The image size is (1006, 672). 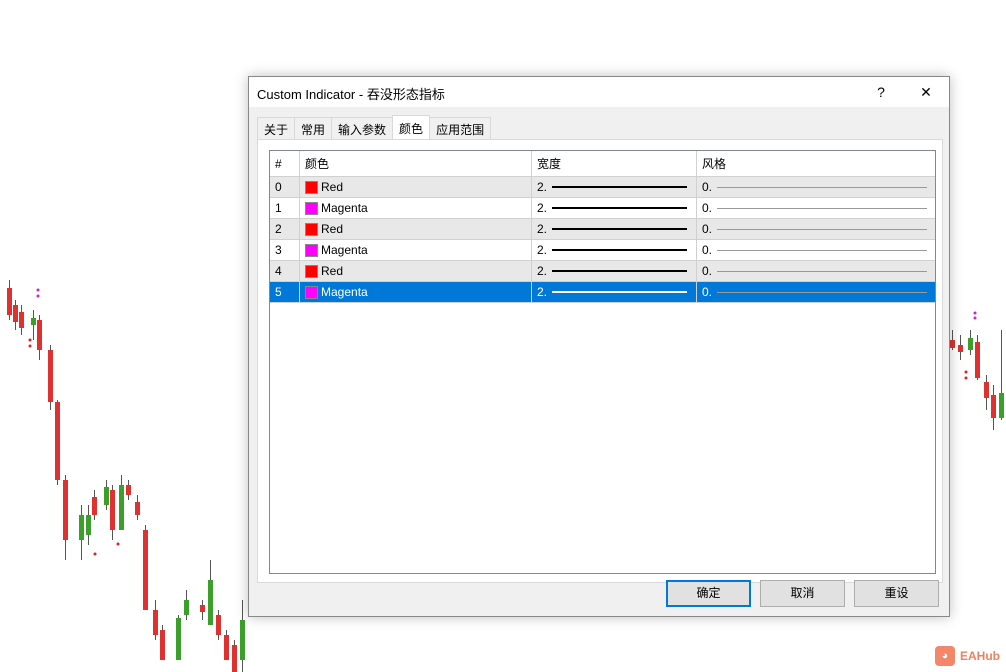 What do you see at coordinates (708, 593) in the screenshot?
I see `ok-button: 确定` at bounding box center [708, 593].